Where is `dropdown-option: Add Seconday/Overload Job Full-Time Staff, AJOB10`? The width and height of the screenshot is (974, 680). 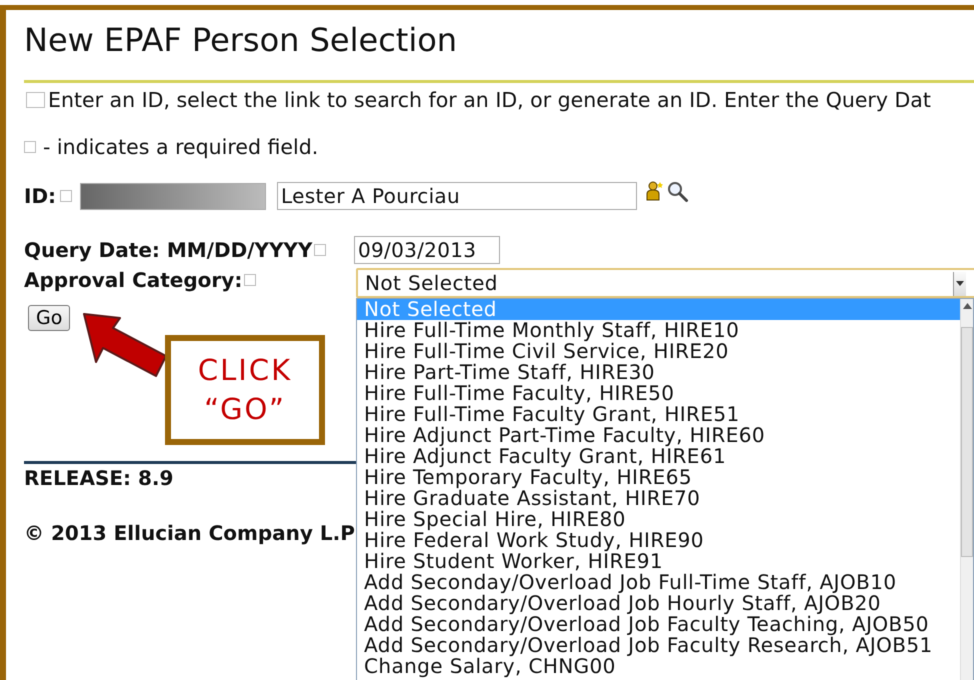 dropdown-option: Add Seconday/Overload Job Full-Time Staff, AJOB10 is located at coordinates (659, 582).